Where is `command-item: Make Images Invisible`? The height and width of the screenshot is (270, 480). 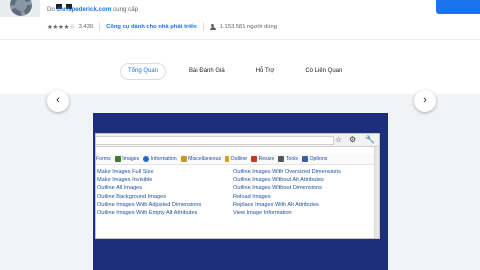
command-item: Make Images Invisible is located at coordinates (125, 180).